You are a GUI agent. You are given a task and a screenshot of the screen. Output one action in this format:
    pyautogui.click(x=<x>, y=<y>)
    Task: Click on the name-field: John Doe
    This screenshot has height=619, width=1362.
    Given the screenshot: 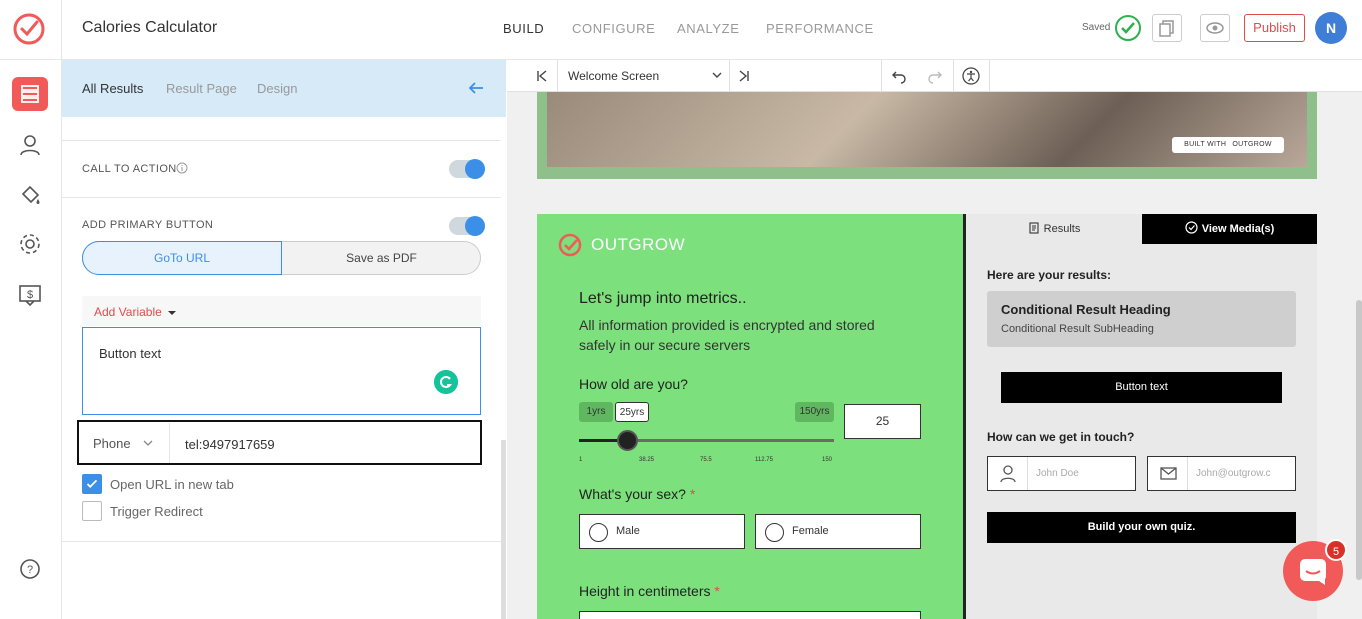 What is the action you would take?
    pyautogui.click(x=1061, y=473)
    